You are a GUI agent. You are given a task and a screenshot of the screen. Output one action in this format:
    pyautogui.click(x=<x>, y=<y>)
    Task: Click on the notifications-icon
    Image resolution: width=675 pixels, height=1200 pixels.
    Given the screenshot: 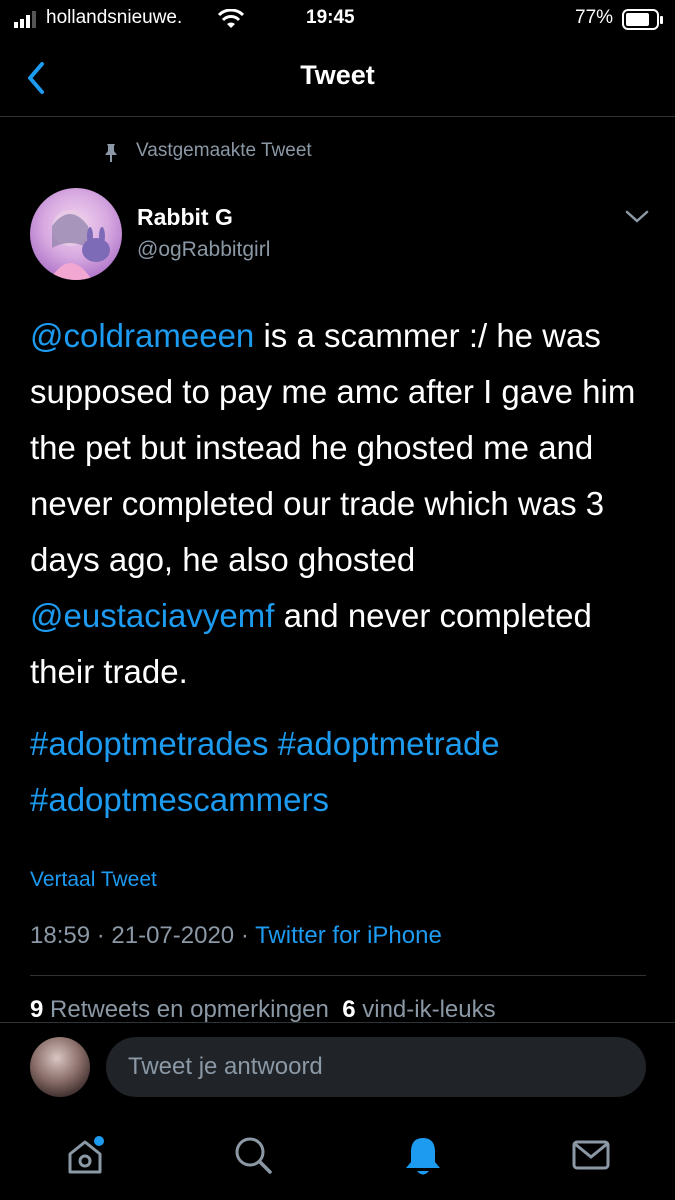 What is the action you would take?
    pyautogui.click(x=423, y=1156)
    